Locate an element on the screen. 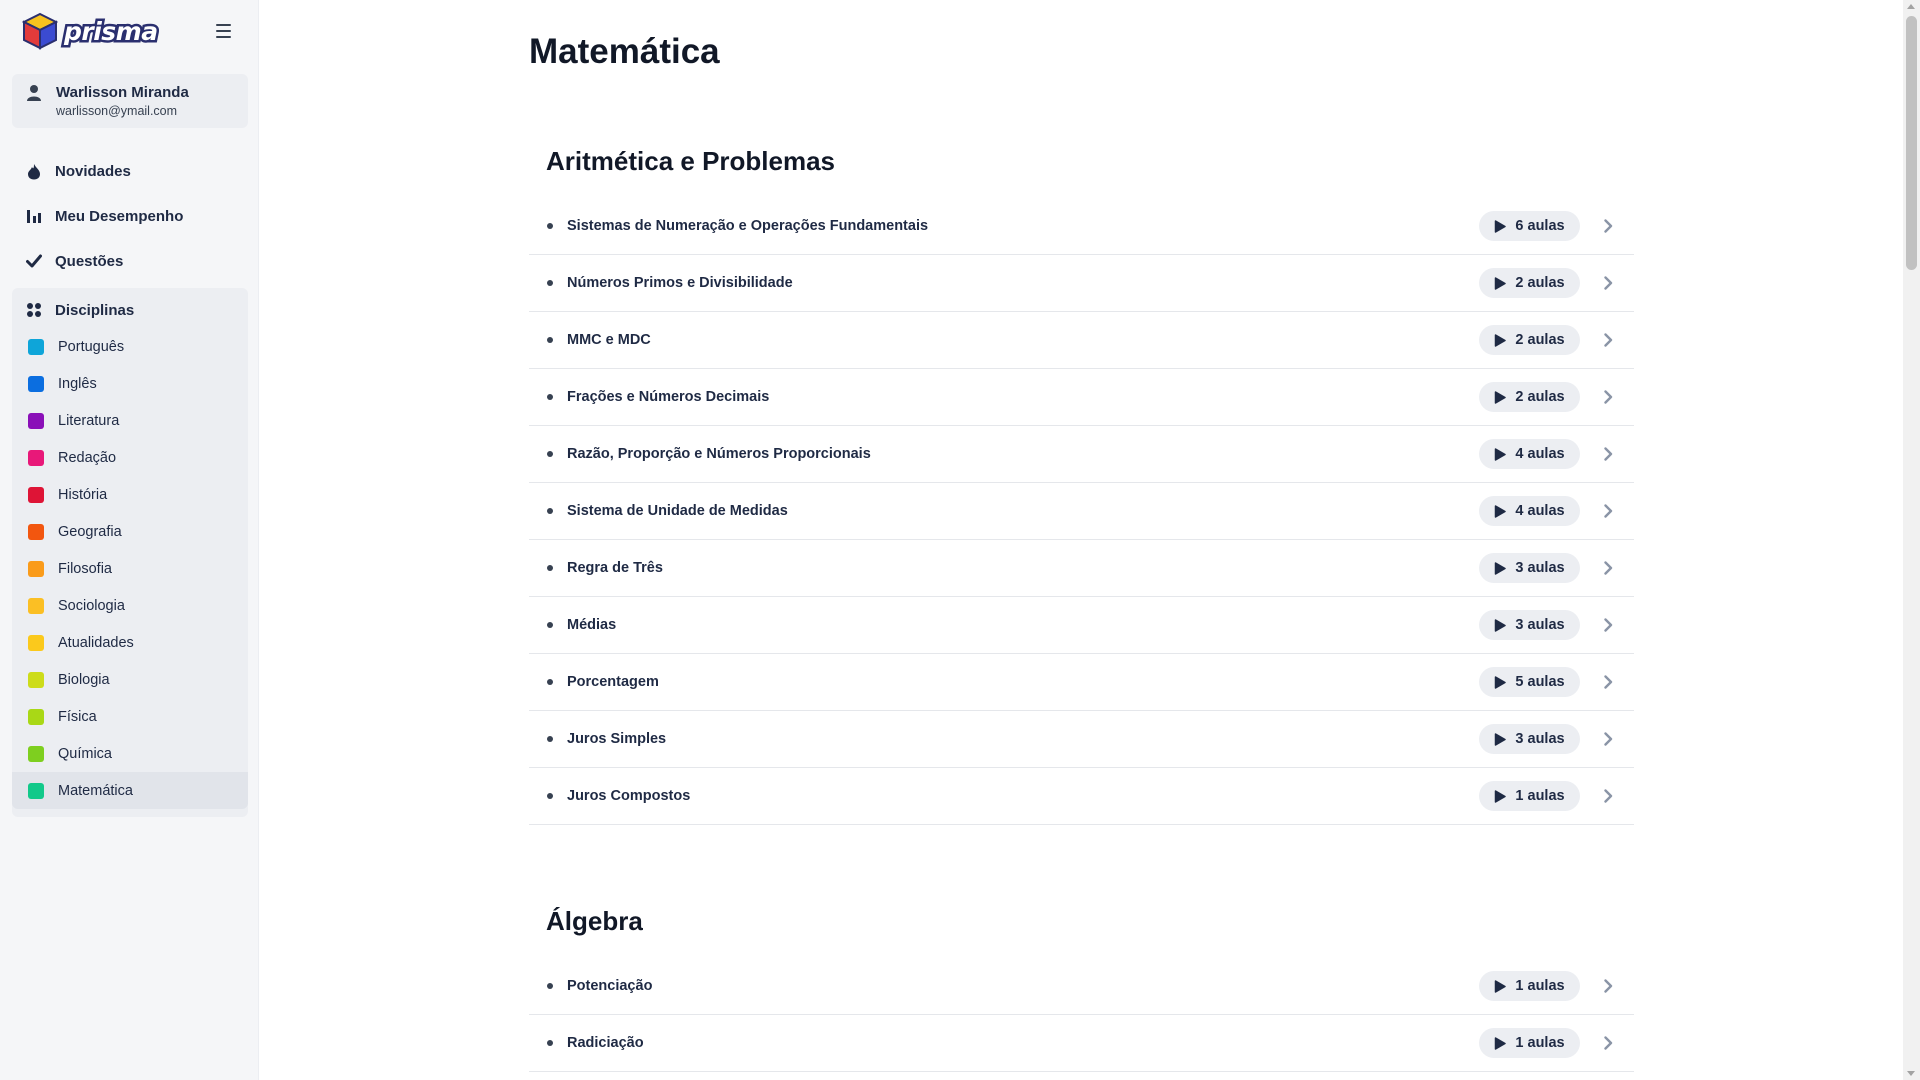  topic-row: Números Primos e Divisibilidade 2 aulas is located at coordinates (1081, 283).